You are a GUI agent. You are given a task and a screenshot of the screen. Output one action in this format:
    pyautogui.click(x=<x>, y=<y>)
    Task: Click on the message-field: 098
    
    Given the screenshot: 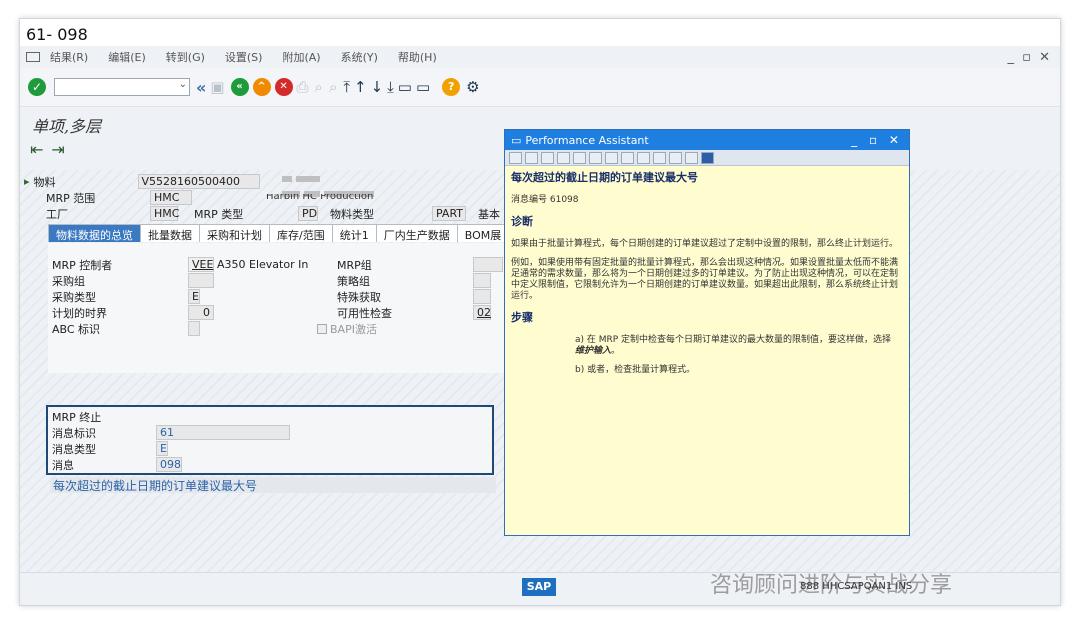 What is the action you would take?
    pyautogui.click(x=169, y=464)
    